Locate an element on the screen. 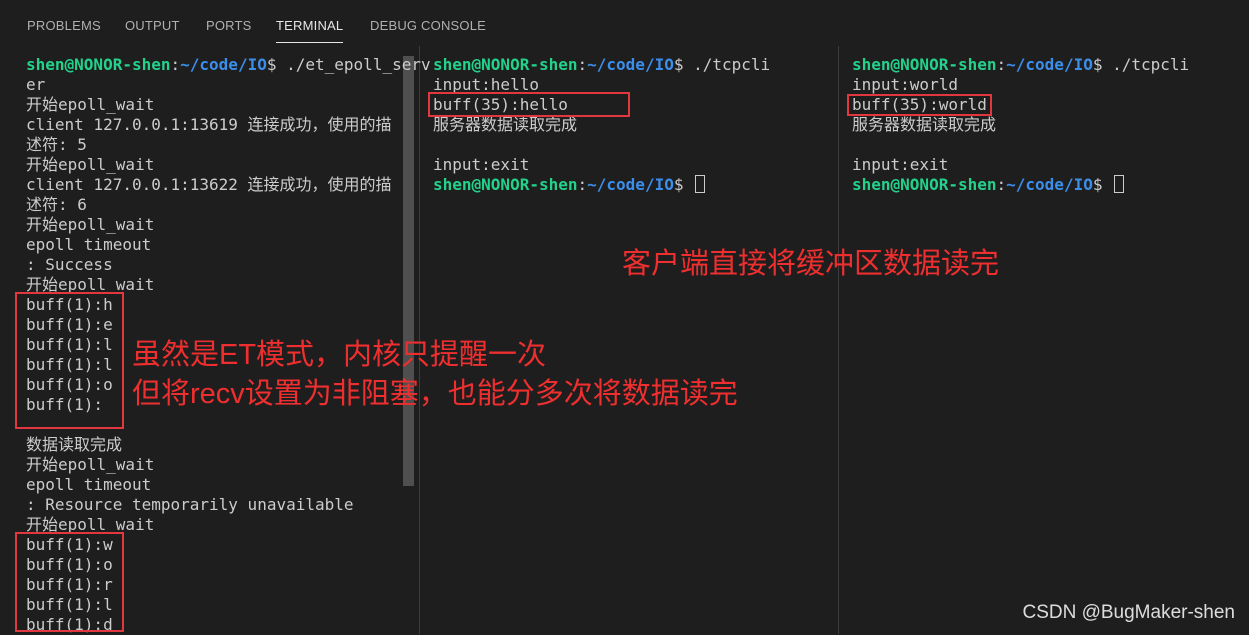 The width and height of the screenshot is (1249, 635). output-line: client 127.0.0.1:13619 连接成功，使用的描 is located at coordinates (209, 124).